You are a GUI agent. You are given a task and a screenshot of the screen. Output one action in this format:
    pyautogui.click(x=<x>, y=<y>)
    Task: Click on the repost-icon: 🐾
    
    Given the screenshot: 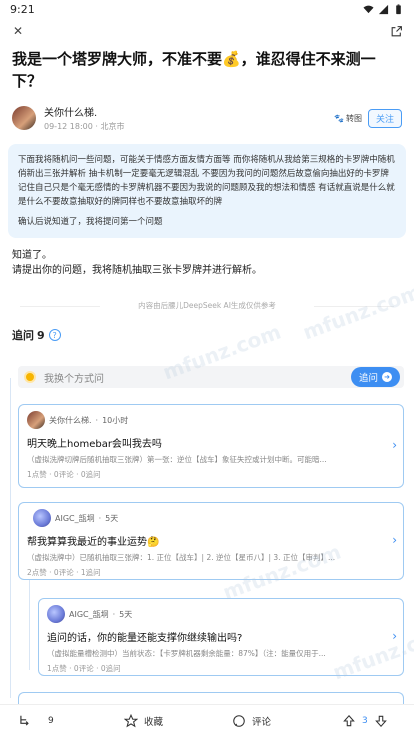 What is the action you would take?
    pyautogui.click(x=339, y=118)
    